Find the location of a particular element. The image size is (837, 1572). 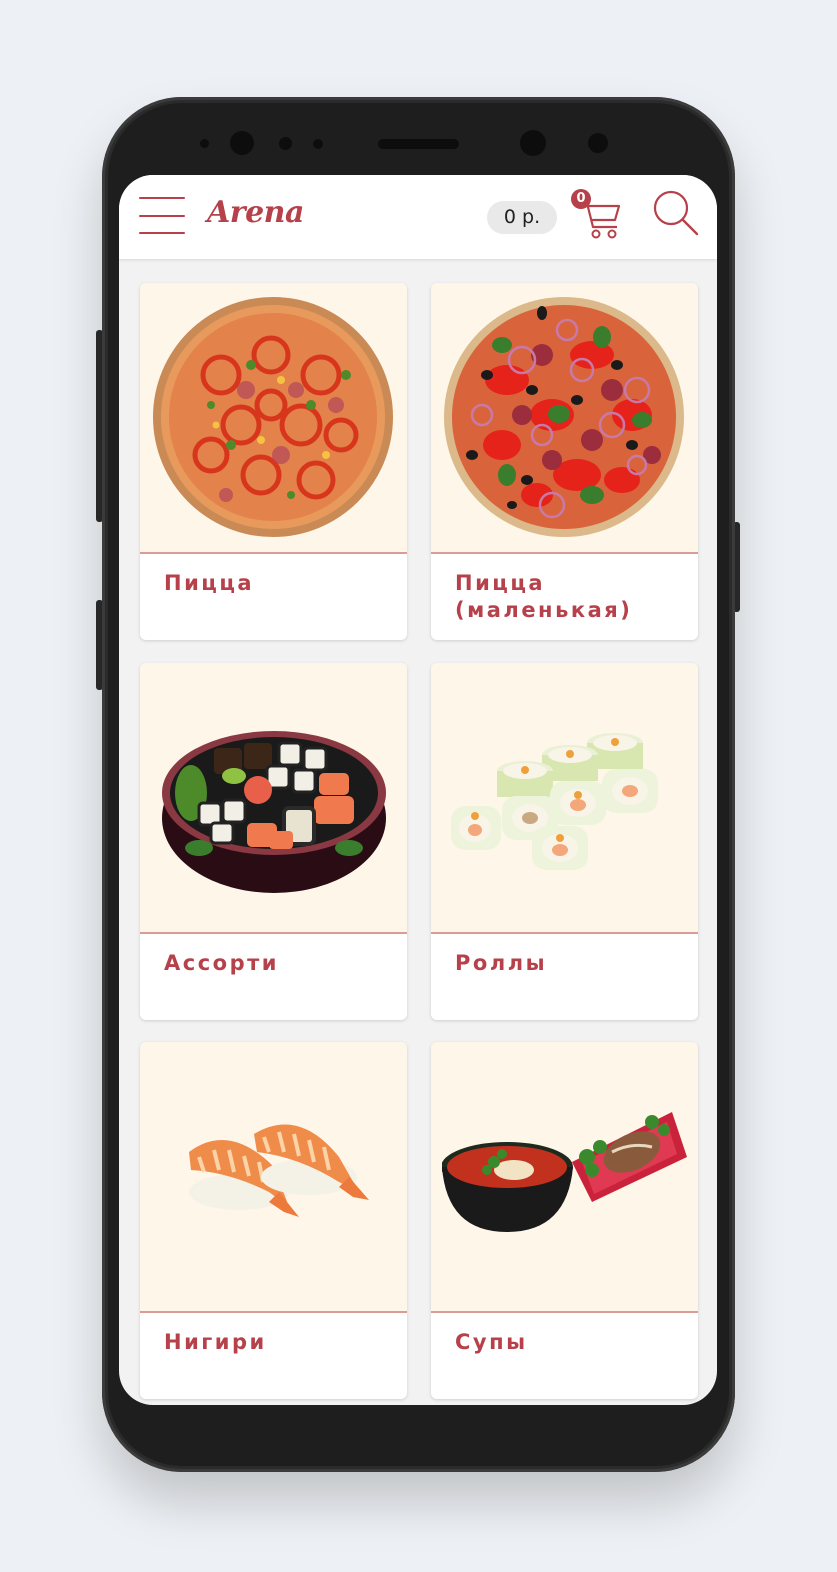

pizza-small-image is located at coordinates (564, 417).